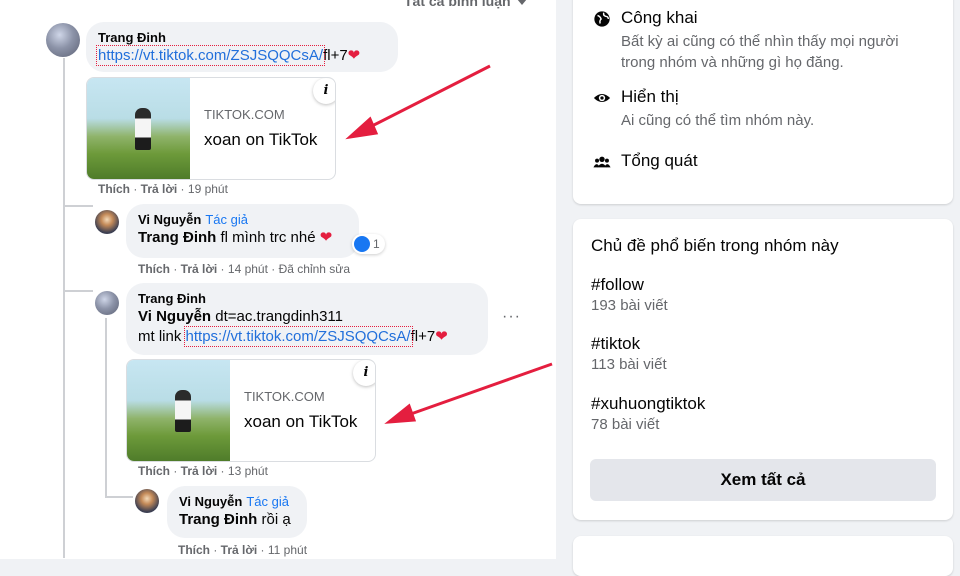 This screenshot has height=576, width=960. Describe the element at coordinates (718, 120) in the screenshot. I see `about-description: Ai cũng có thể tìm nhóm này.` at that location.